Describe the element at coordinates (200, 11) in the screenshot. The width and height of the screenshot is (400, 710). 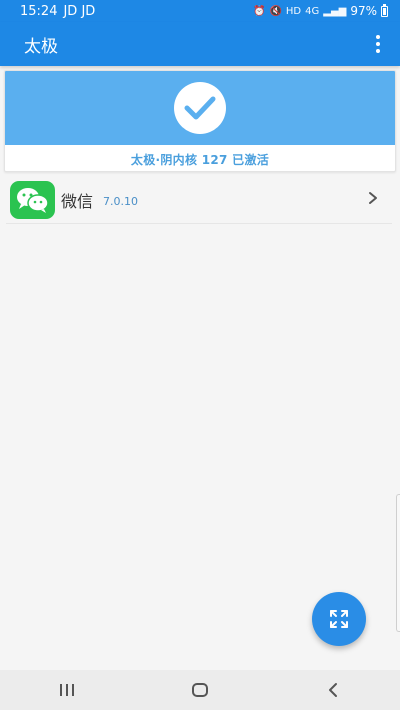
I see `status-bar: 15:24 JD JD ⏰ 🔇 HD 4G ▂▄▆ 97%` at that location.